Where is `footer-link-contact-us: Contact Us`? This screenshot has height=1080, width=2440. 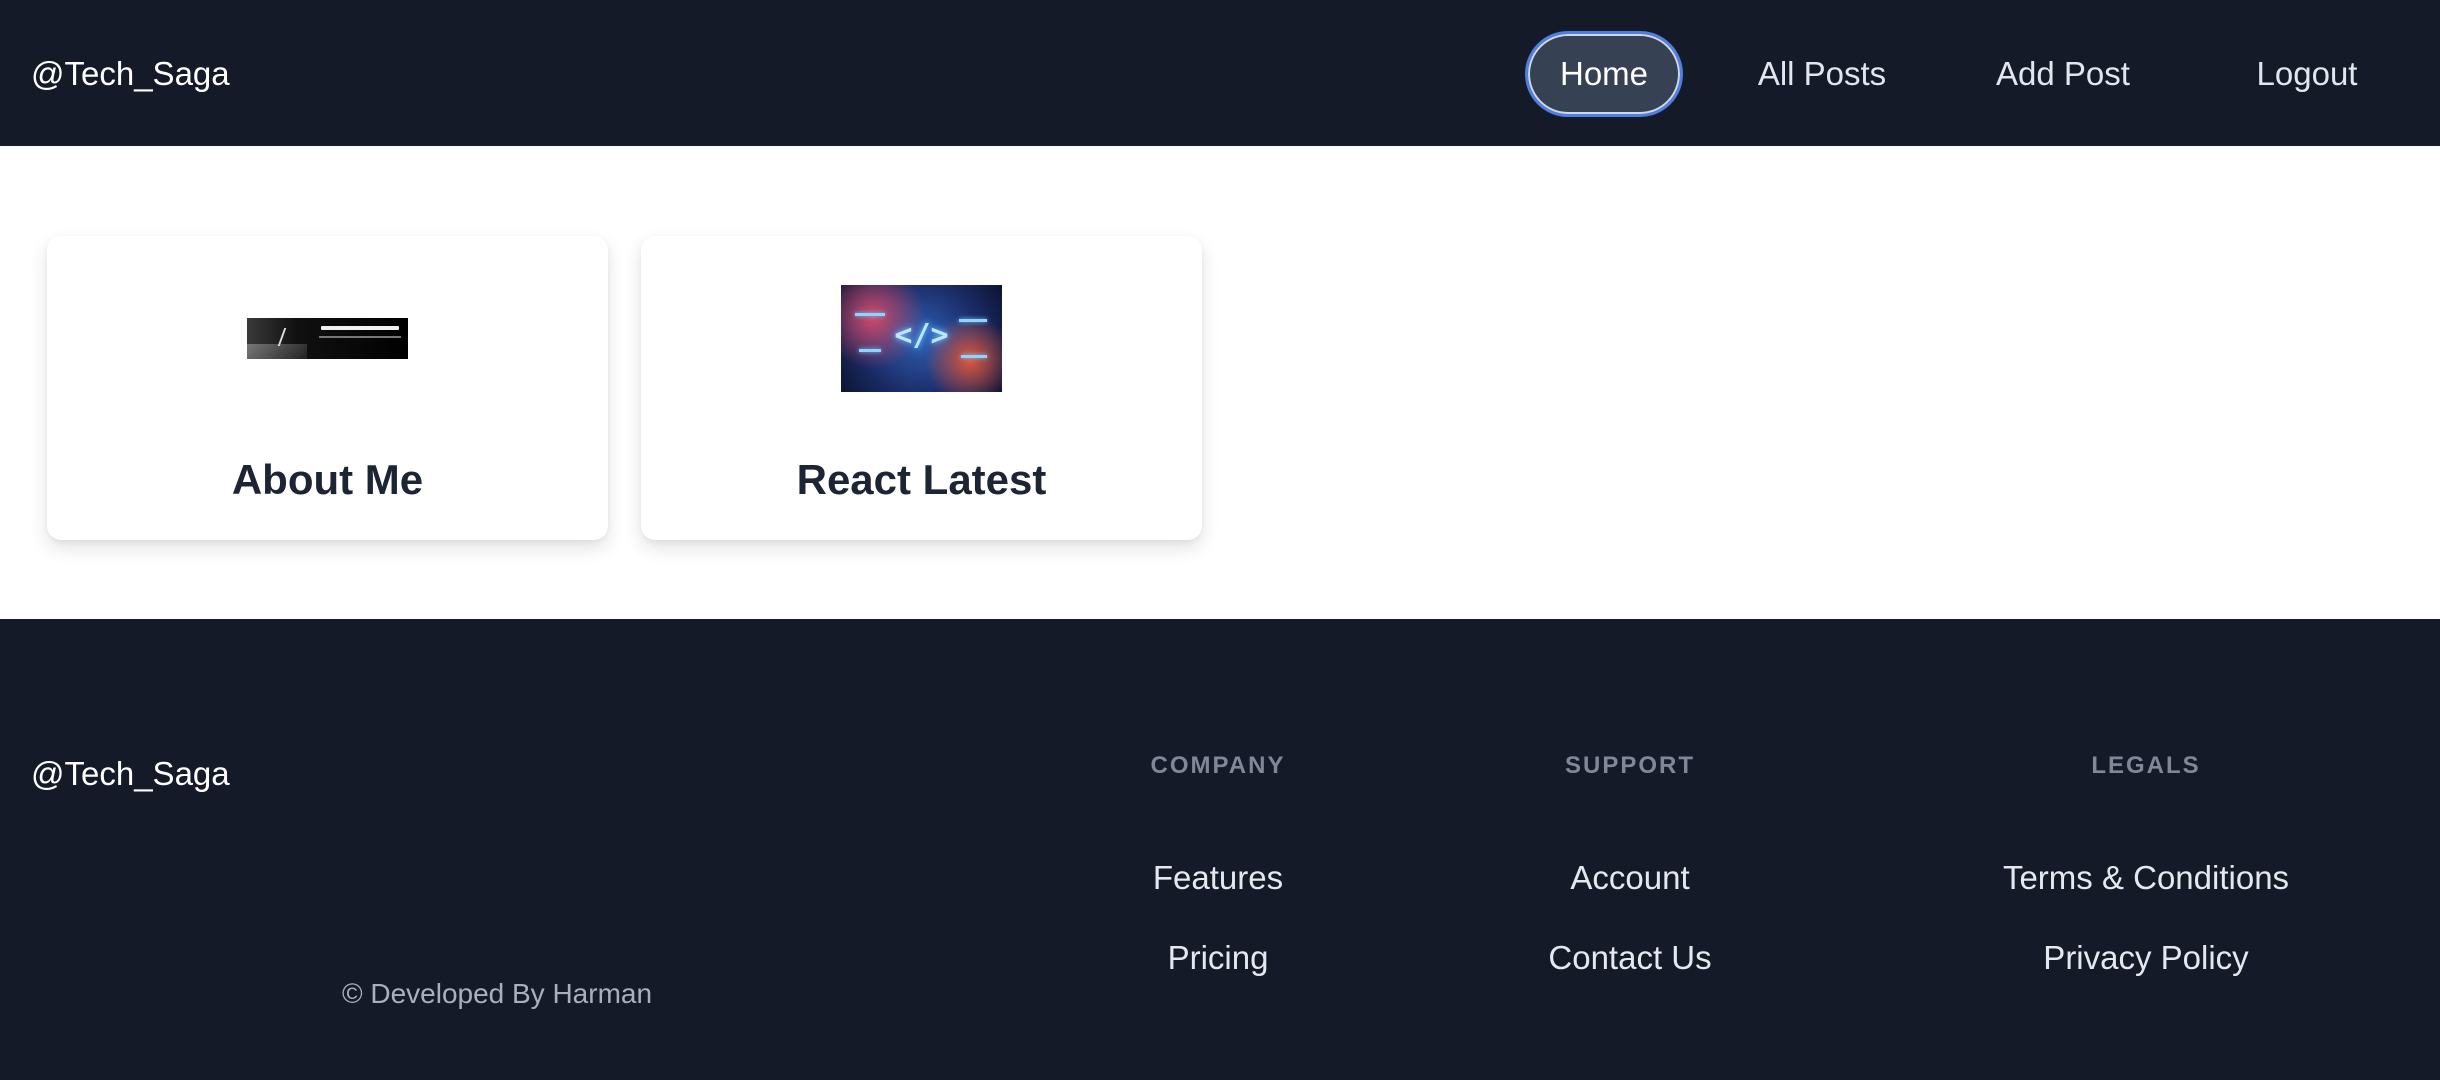 footer-link-contact-us: Contact Us is located at coordinates (1629, 958).